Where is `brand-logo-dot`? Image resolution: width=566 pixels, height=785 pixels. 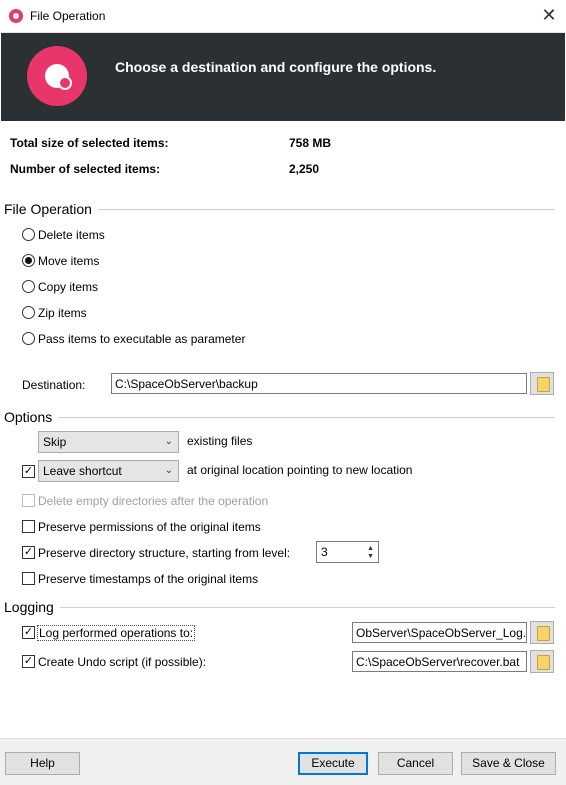
brand-logo-dot is located at coordinates (65, 83).